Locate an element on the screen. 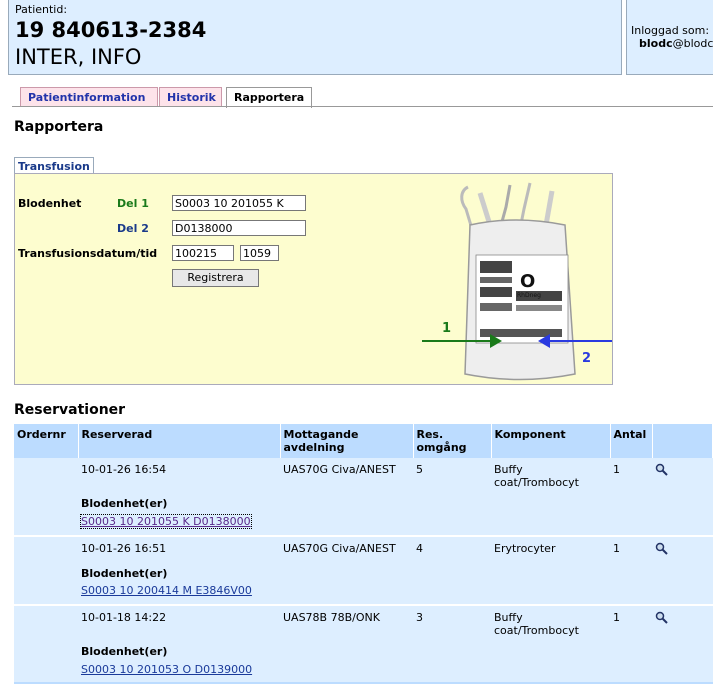  blood-group: O is located at coordinates (527, 281).